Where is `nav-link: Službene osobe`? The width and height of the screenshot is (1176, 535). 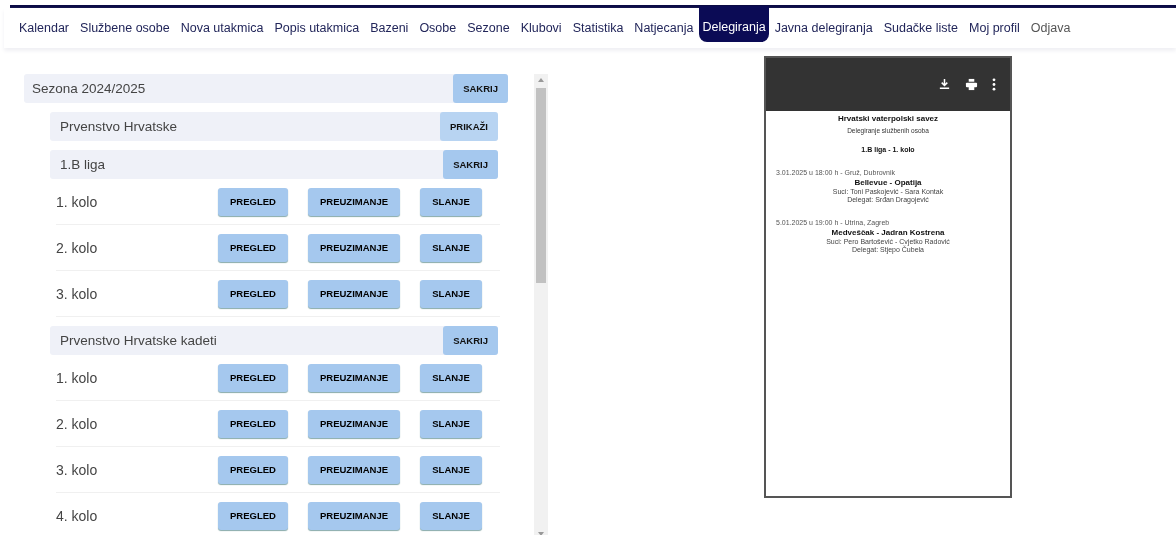 nav-link: Službene osobe is located at coordinates (125, 28).